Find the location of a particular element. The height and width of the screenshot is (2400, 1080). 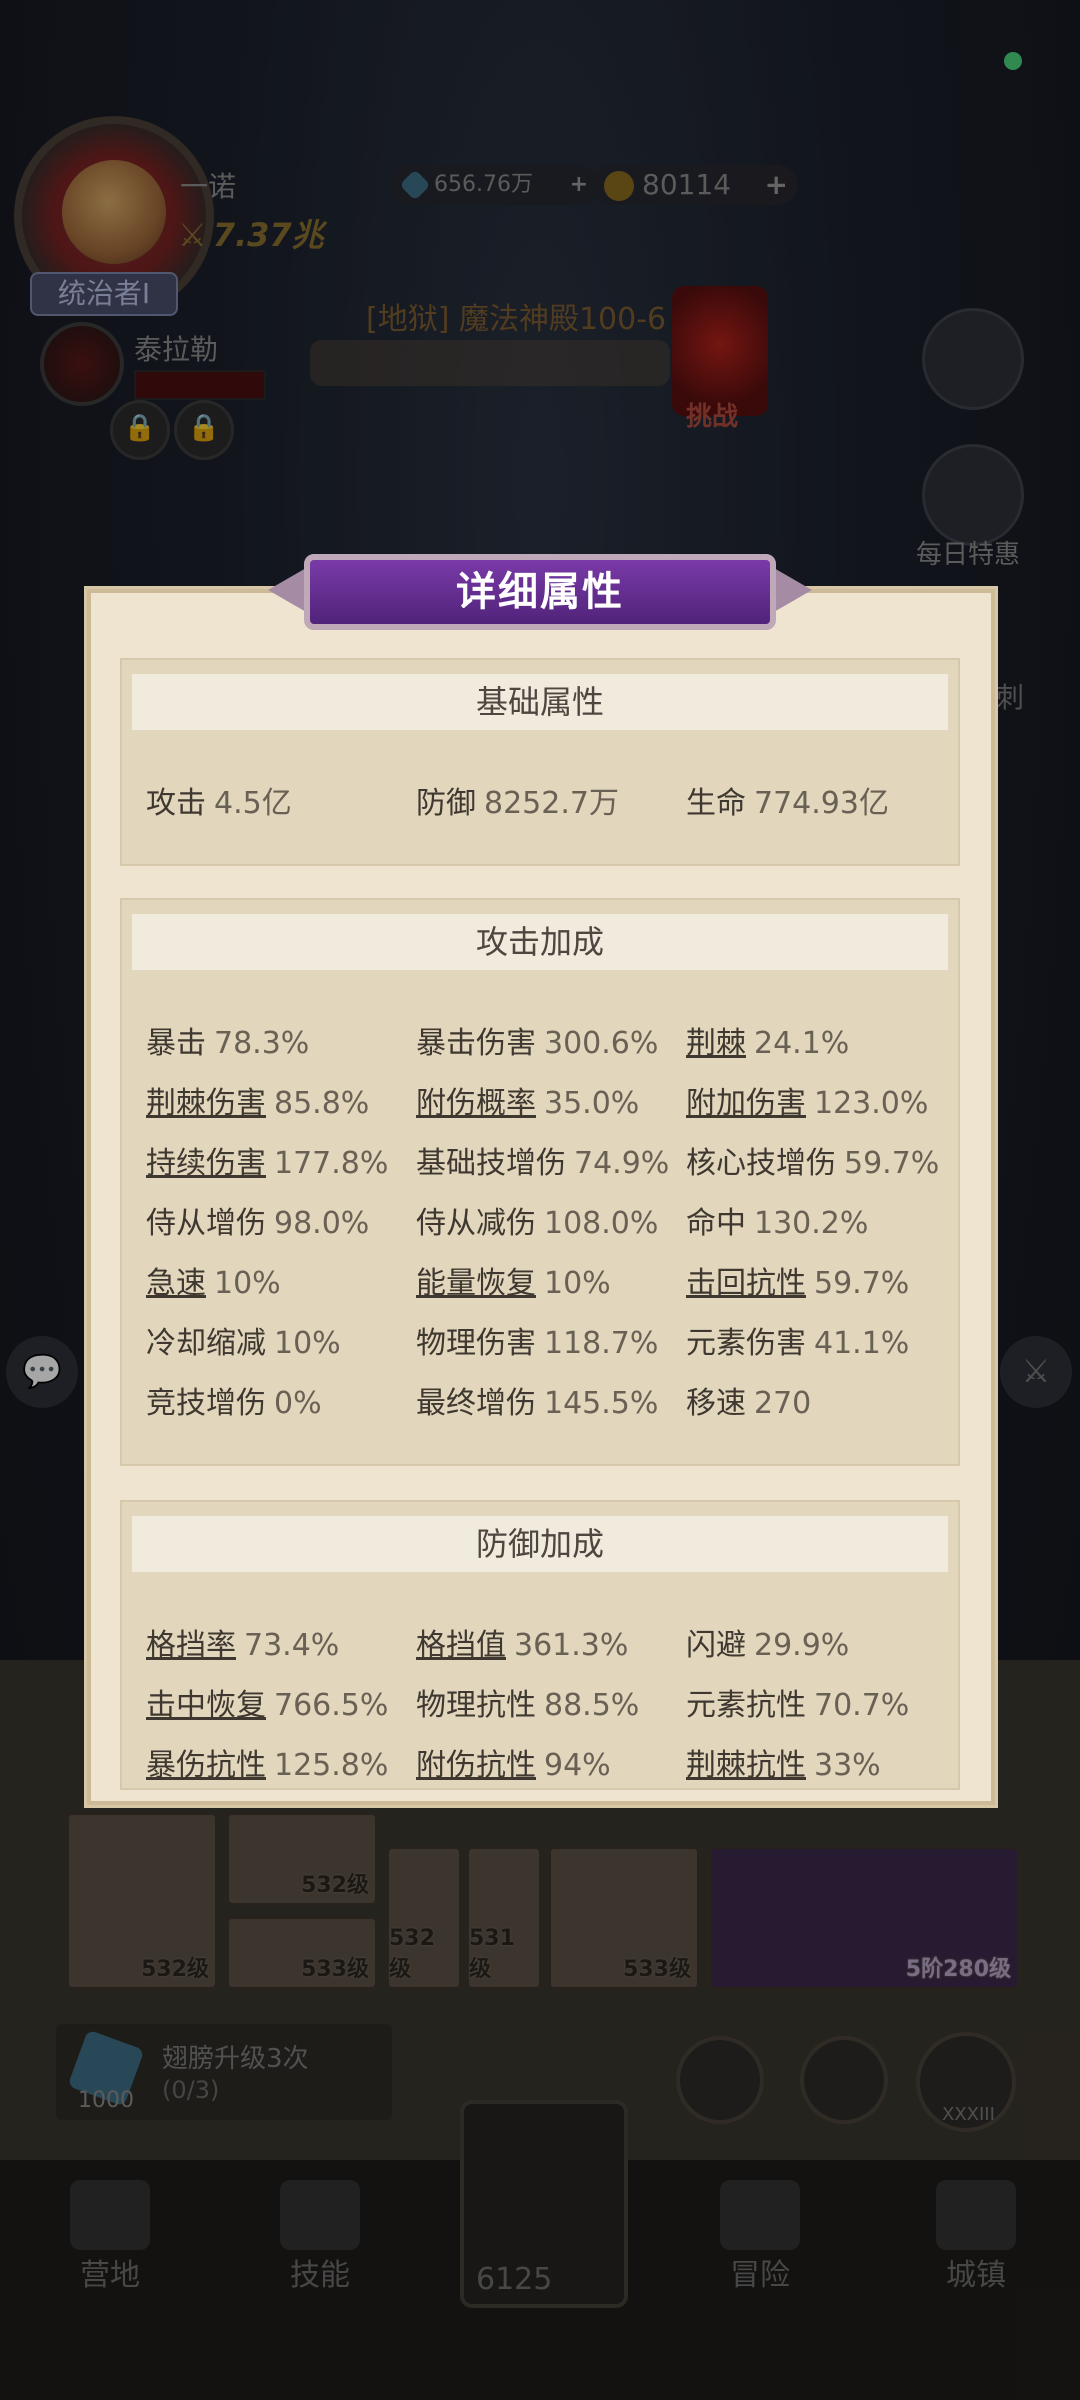

stat-hit-recovery: 击中恢复 766.5% is located at coordinates (267, 1702).